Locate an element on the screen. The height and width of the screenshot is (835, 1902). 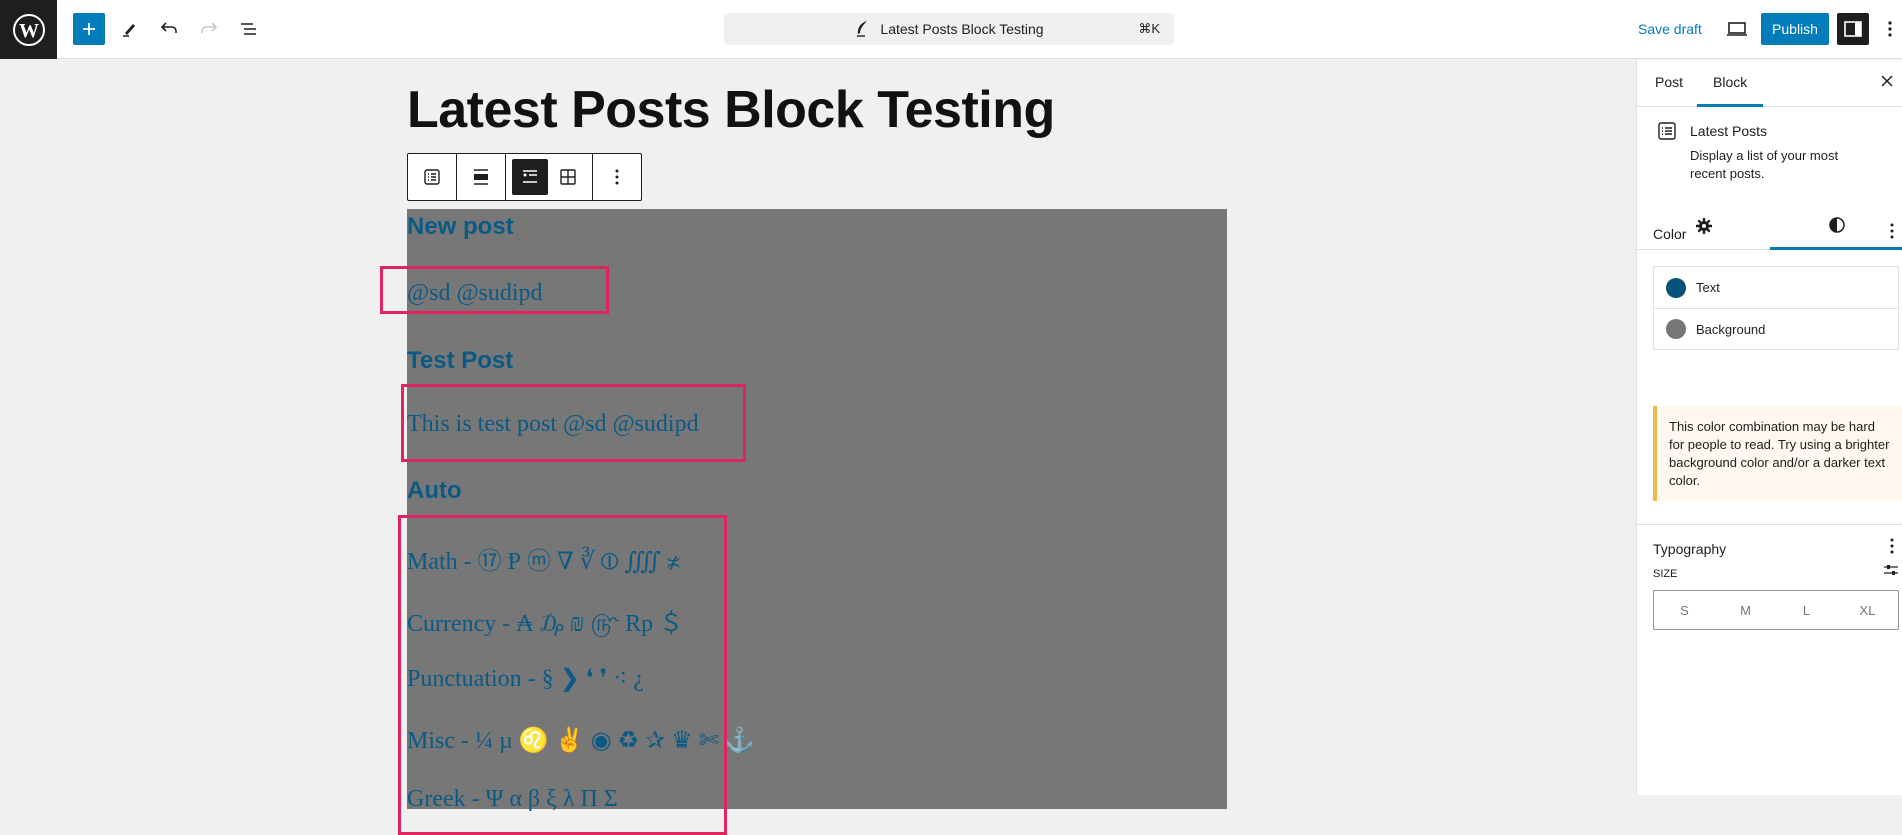
grid-view-toggle is located at coordinates (568, 177).